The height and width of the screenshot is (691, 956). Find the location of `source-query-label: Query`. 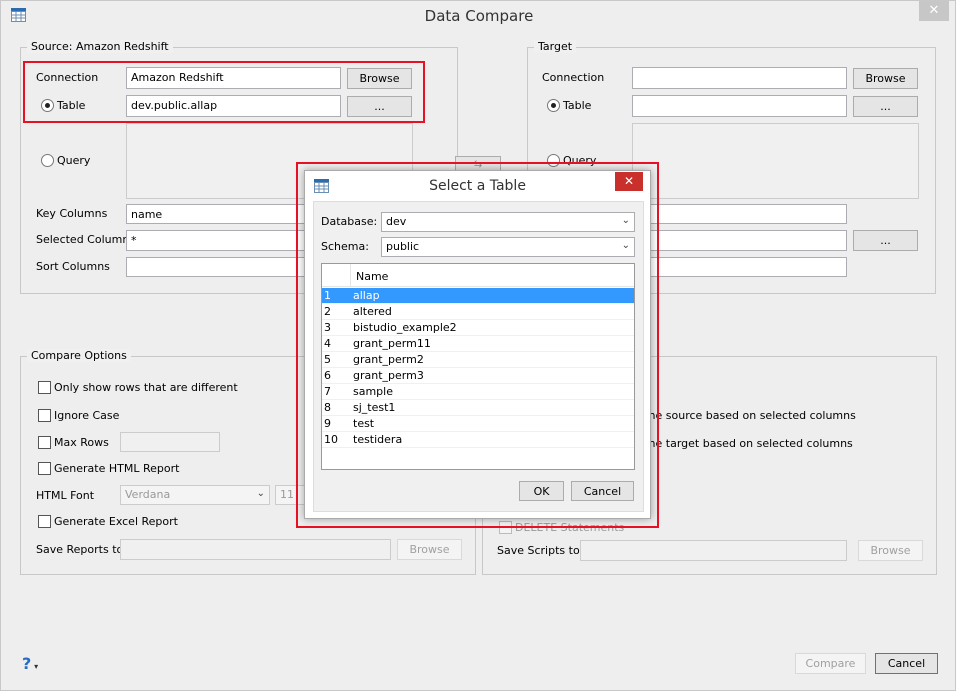

source-query-label: Query is located at coordinates (74, 160).